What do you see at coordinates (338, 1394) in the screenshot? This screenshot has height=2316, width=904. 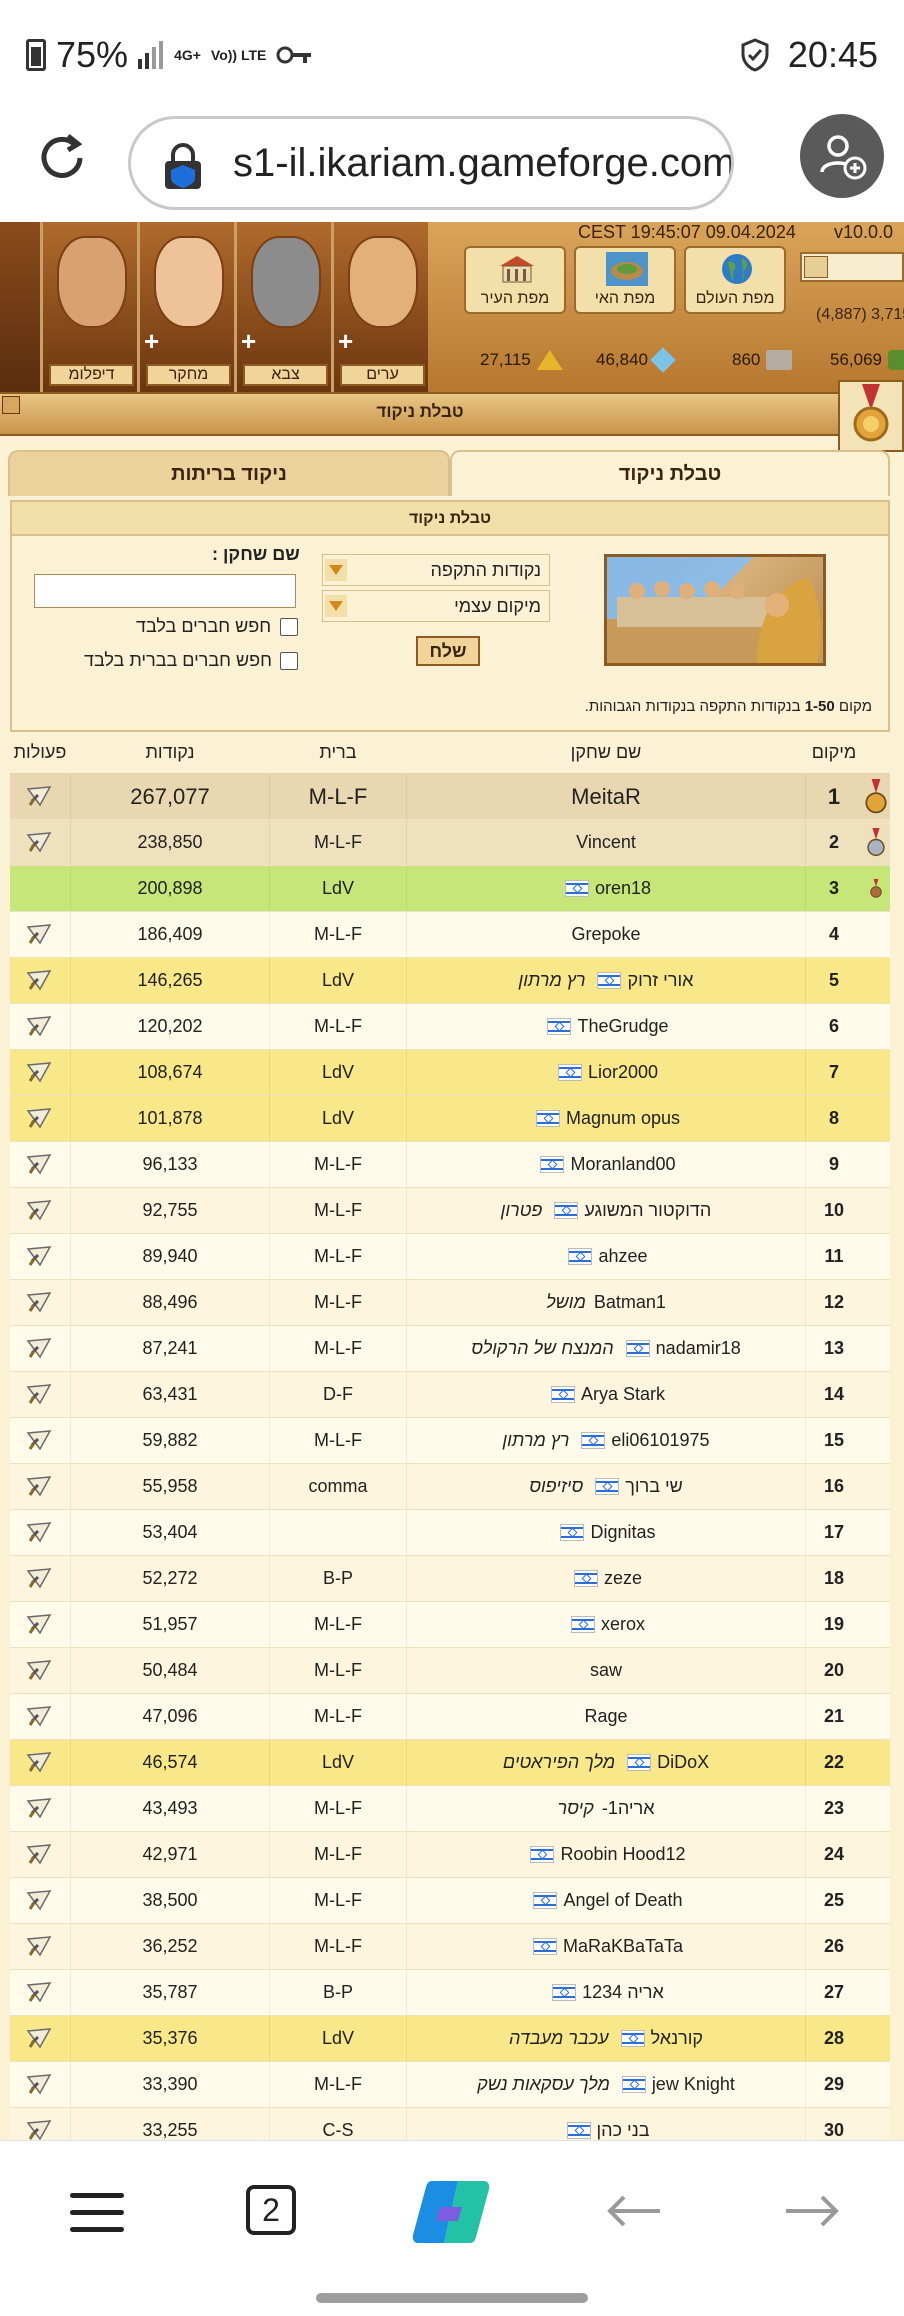 I see `alliance-cell: D-F` at bounding box center [338, 1394].